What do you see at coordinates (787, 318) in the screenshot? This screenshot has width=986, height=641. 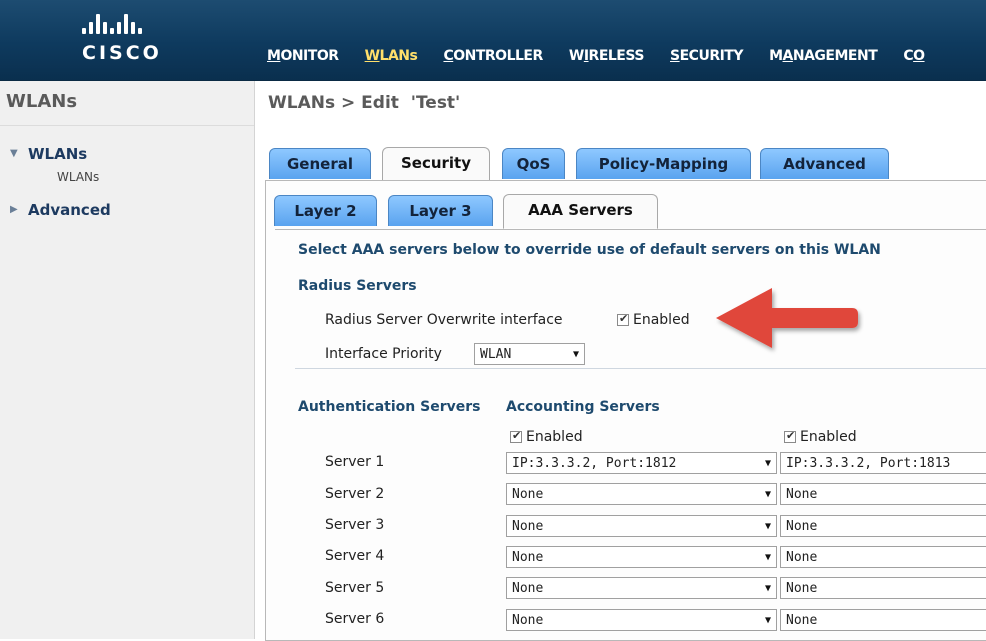 I see `red-arrow-icon` at bounding box center [787, 318].